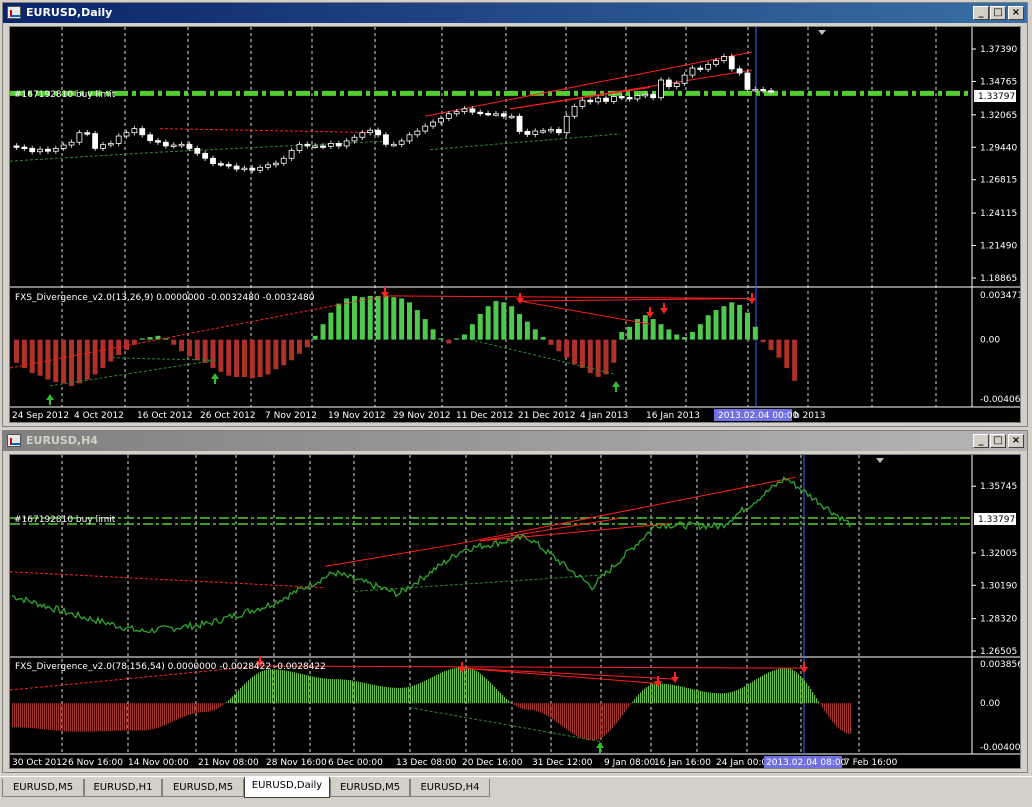 The image size is (1032, 807). Describe the element at coordinates (525, 142) in the screenshot. I see `trend-line` at that location.